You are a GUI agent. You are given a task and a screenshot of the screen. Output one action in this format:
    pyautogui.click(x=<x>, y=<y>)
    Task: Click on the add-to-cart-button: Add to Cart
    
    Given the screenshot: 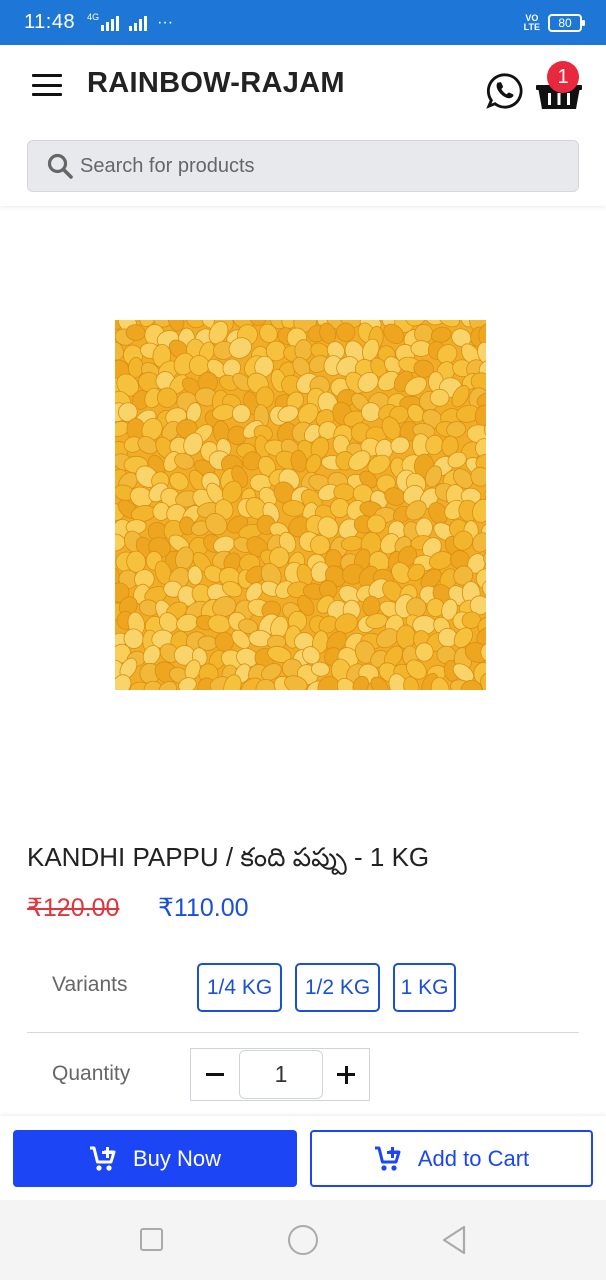 What is the action you would take?
    pyautogui.click(x=451, y=1158)
    